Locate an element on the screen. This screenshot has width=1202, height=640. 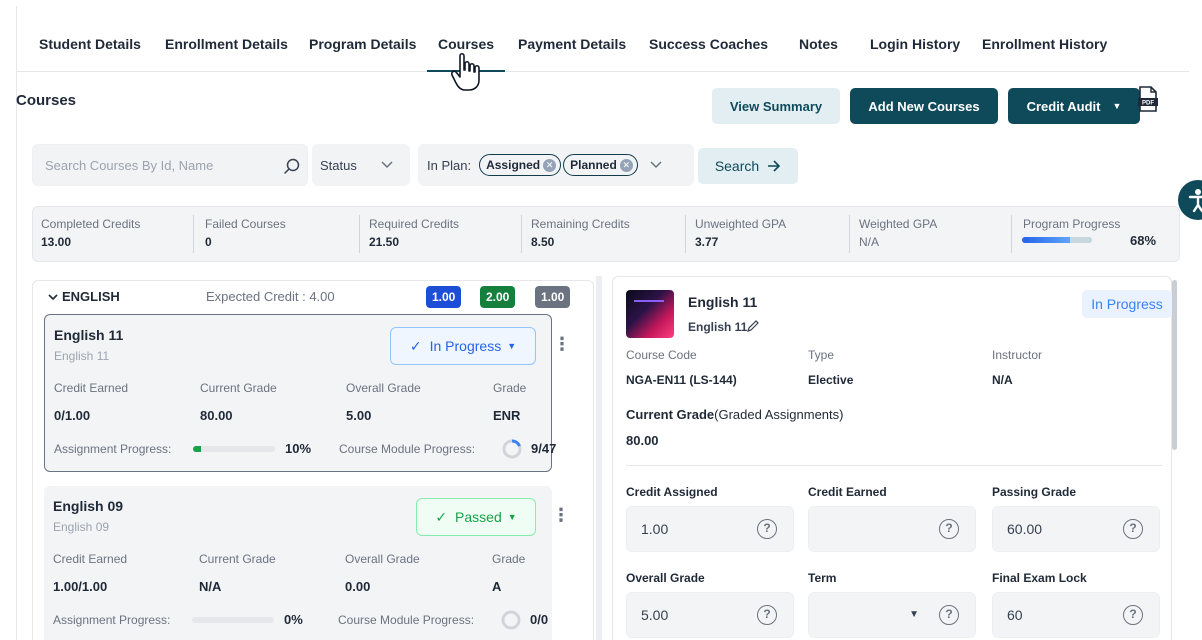
search-box is located at coordinates (170, 165).